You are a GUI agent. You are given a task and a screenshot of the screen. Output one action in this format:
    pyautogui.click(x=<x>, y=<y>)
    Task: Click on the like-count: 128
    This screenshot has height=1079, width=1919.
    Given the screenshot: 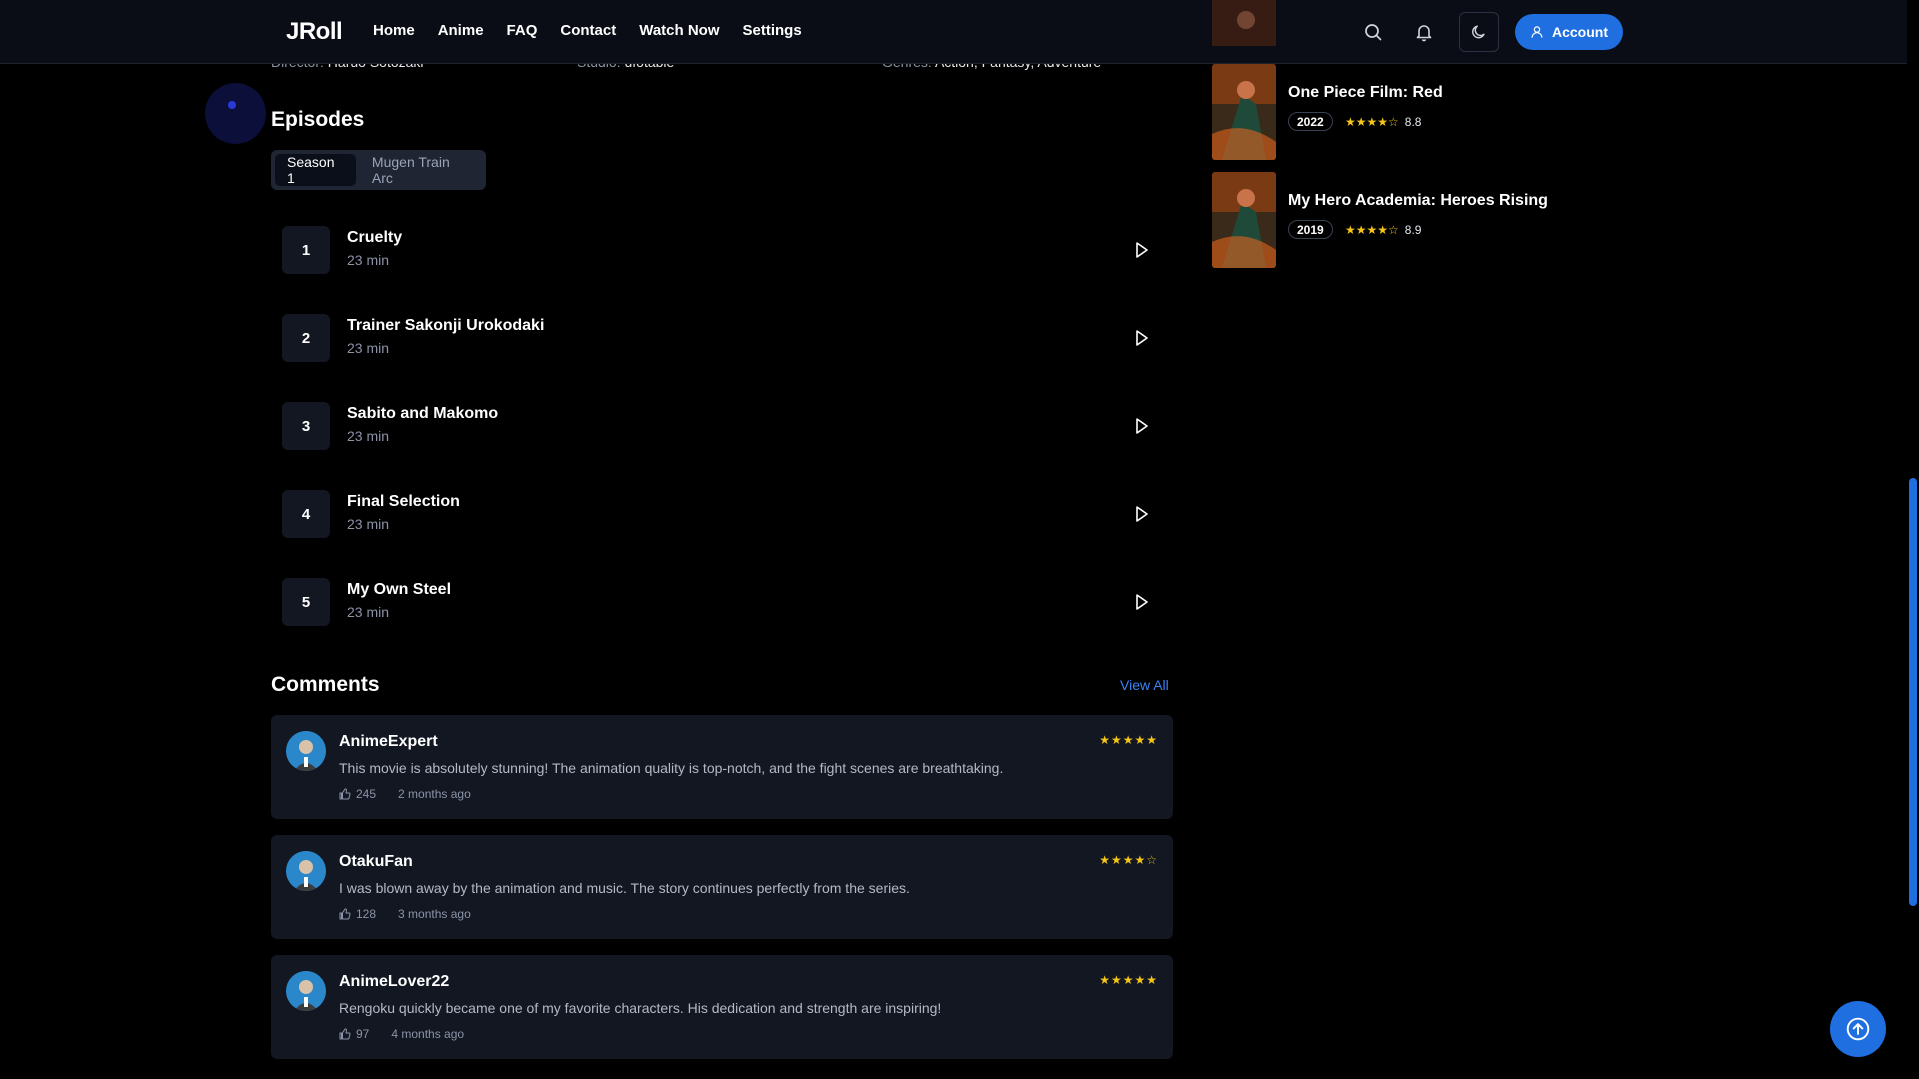 What is the action you would take?
    pyautogui.click(x=366, y=914)
    